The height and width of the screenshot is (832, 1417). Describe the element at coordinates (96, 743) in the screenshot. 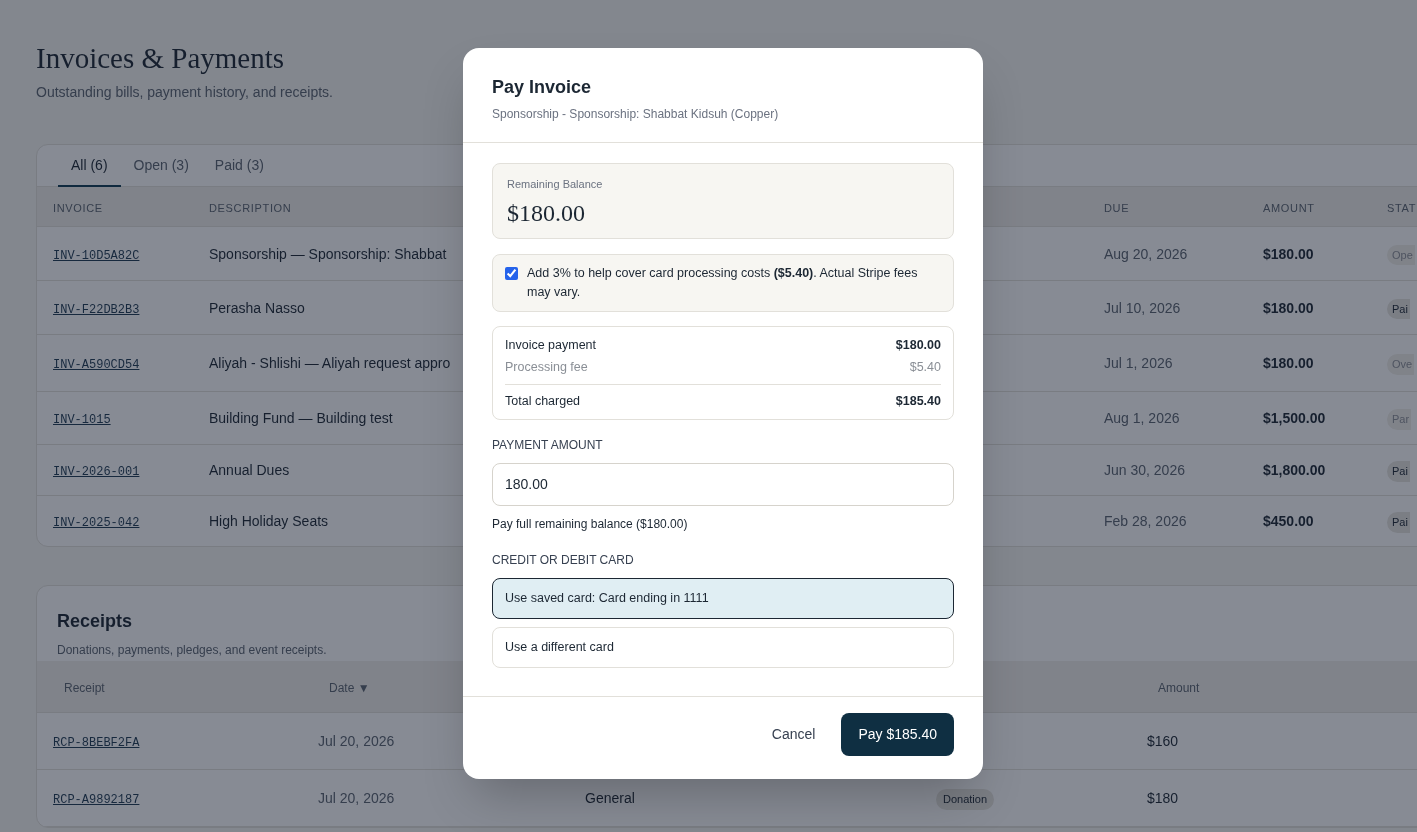

I see `receipt-link: RCP-8BEBF2FA` at that location.